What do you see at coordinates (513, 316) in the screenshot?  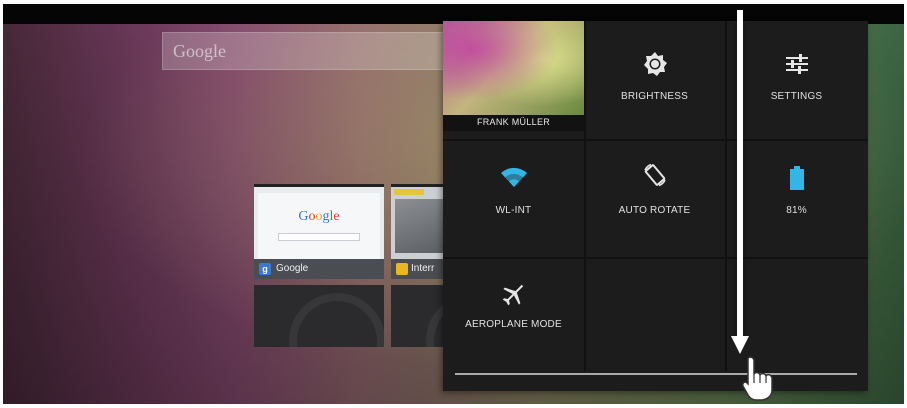 I see `aeroplane-mode-tile: AEROPLANE MODE` at bounding box center [513, 316].